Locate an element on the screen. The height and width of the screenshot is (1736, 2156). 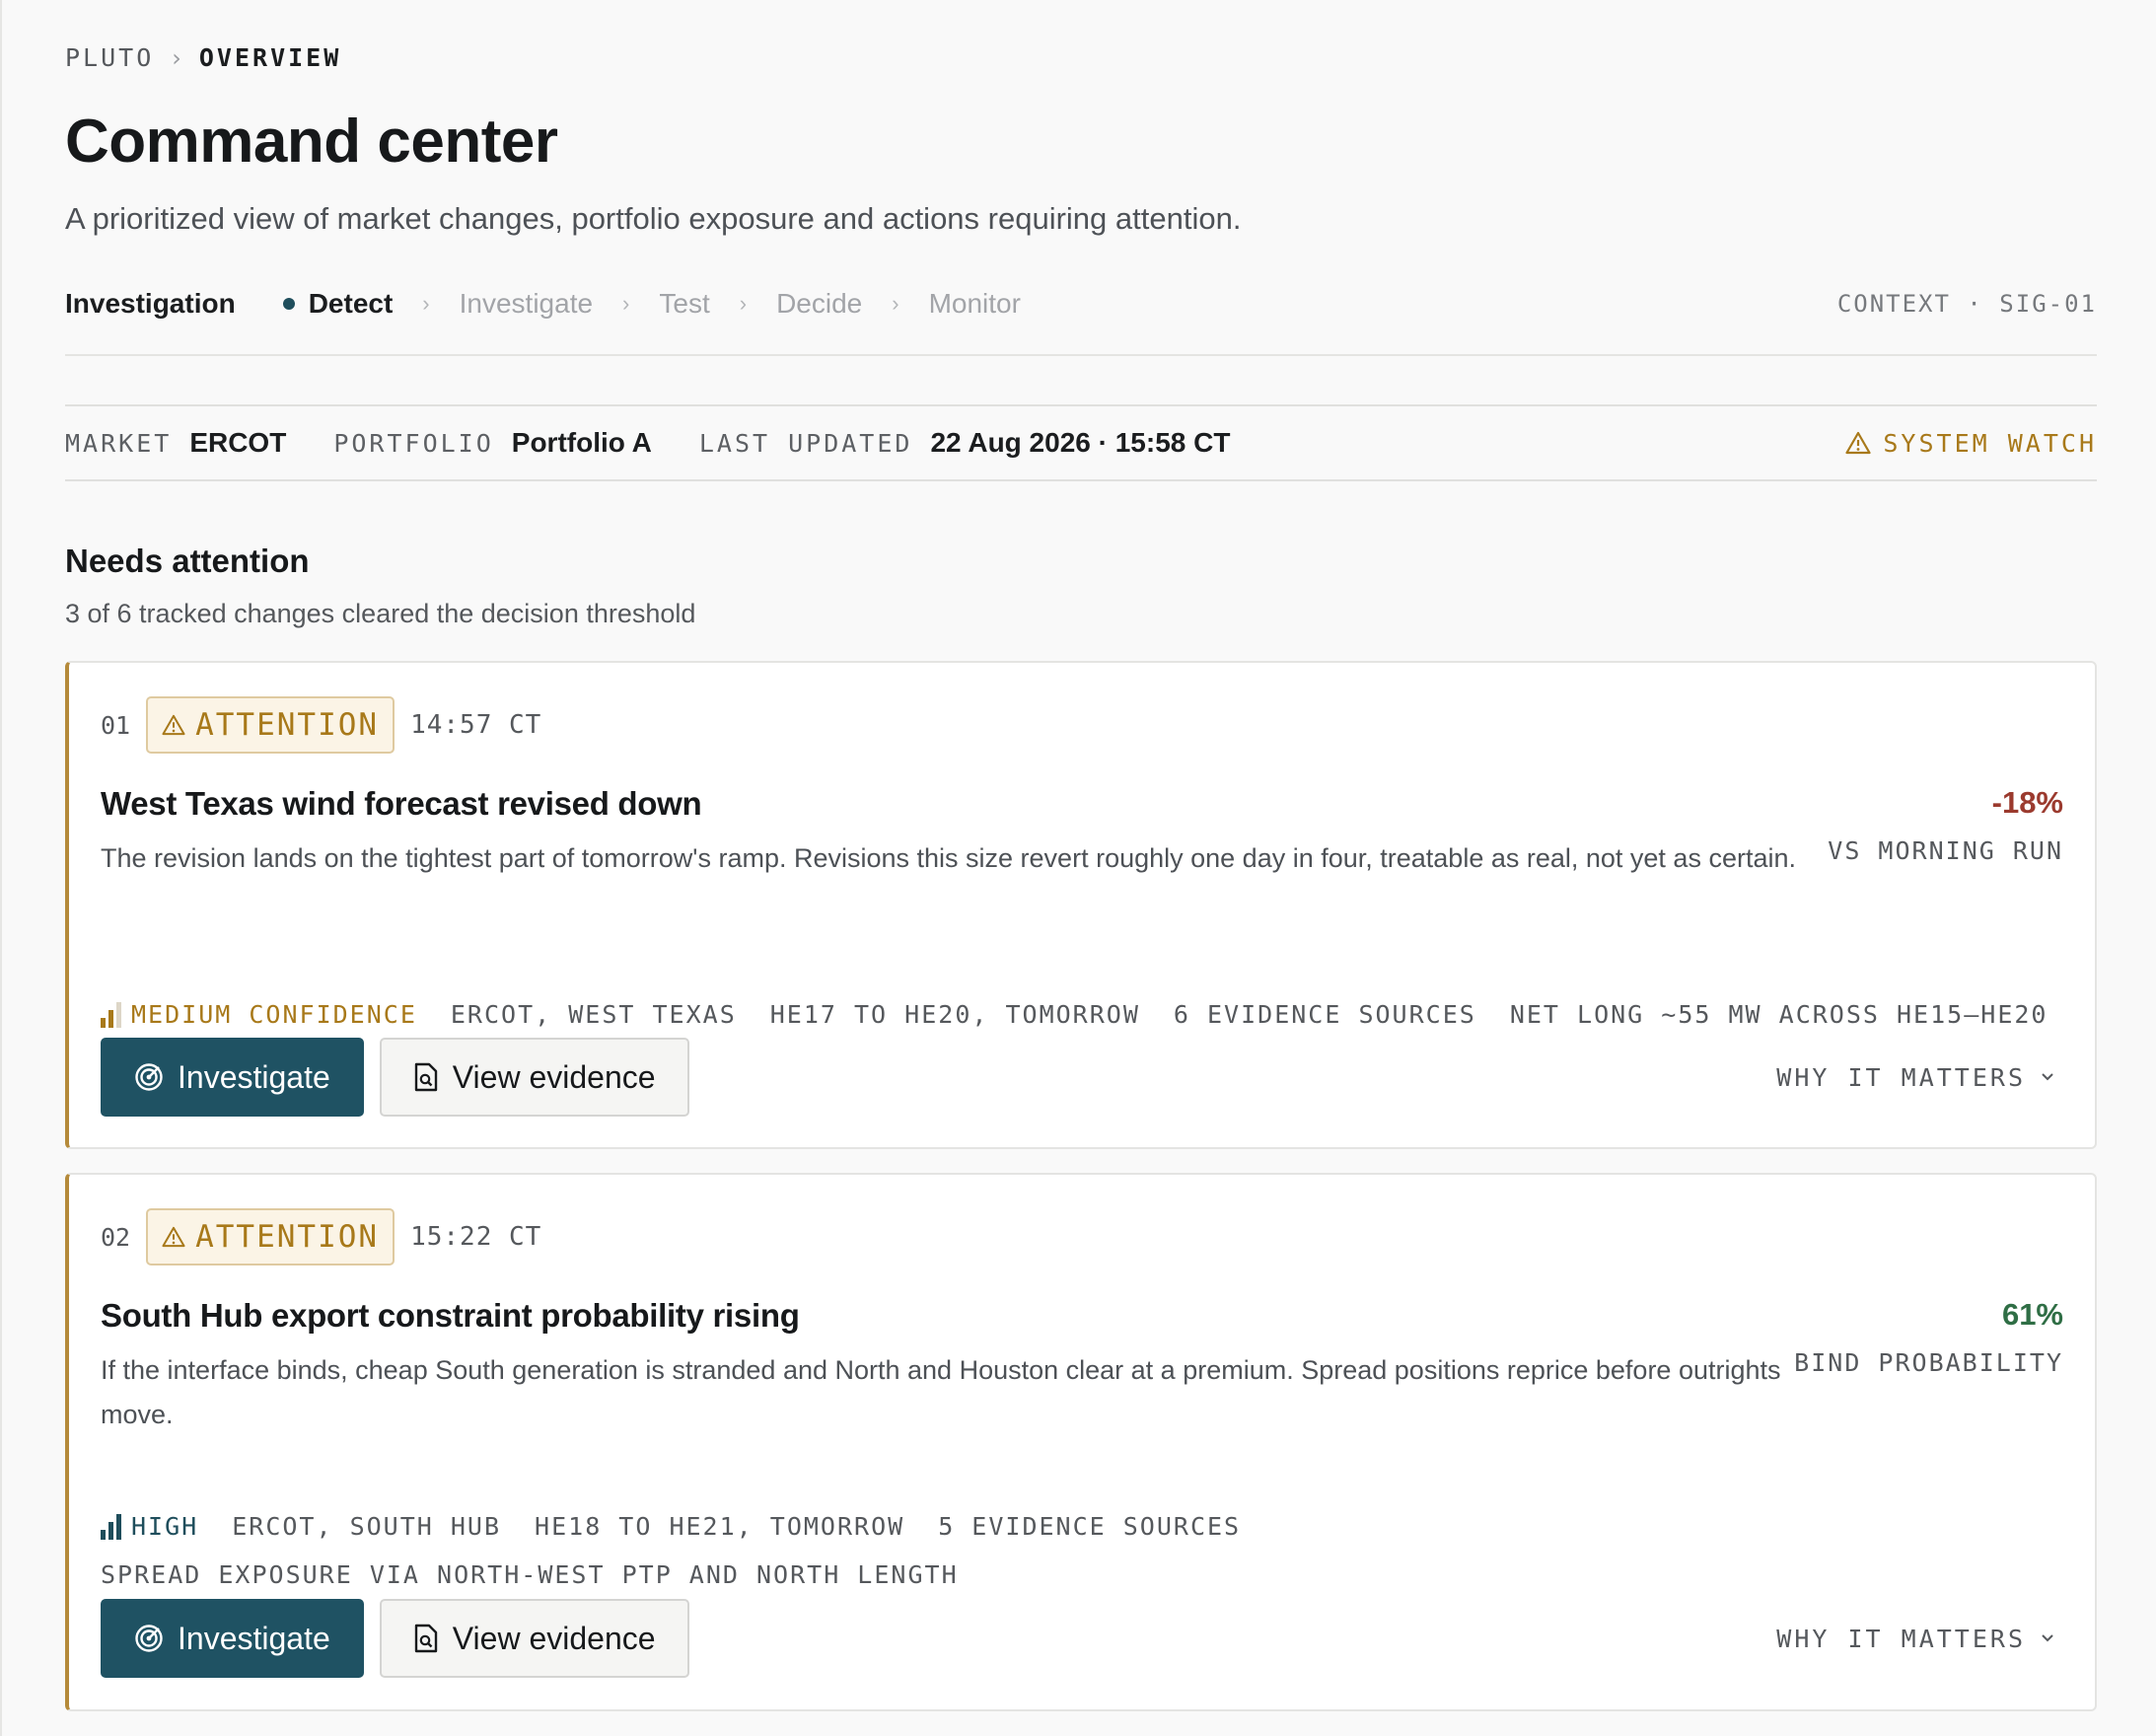
card-title: West Texas wind forecast revised down is located at coordinates (401, 804).